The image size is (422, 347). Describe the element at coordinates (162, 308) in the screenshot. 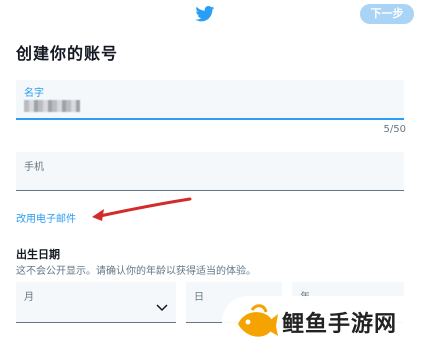

I see `chevron-down-icon` at that location.